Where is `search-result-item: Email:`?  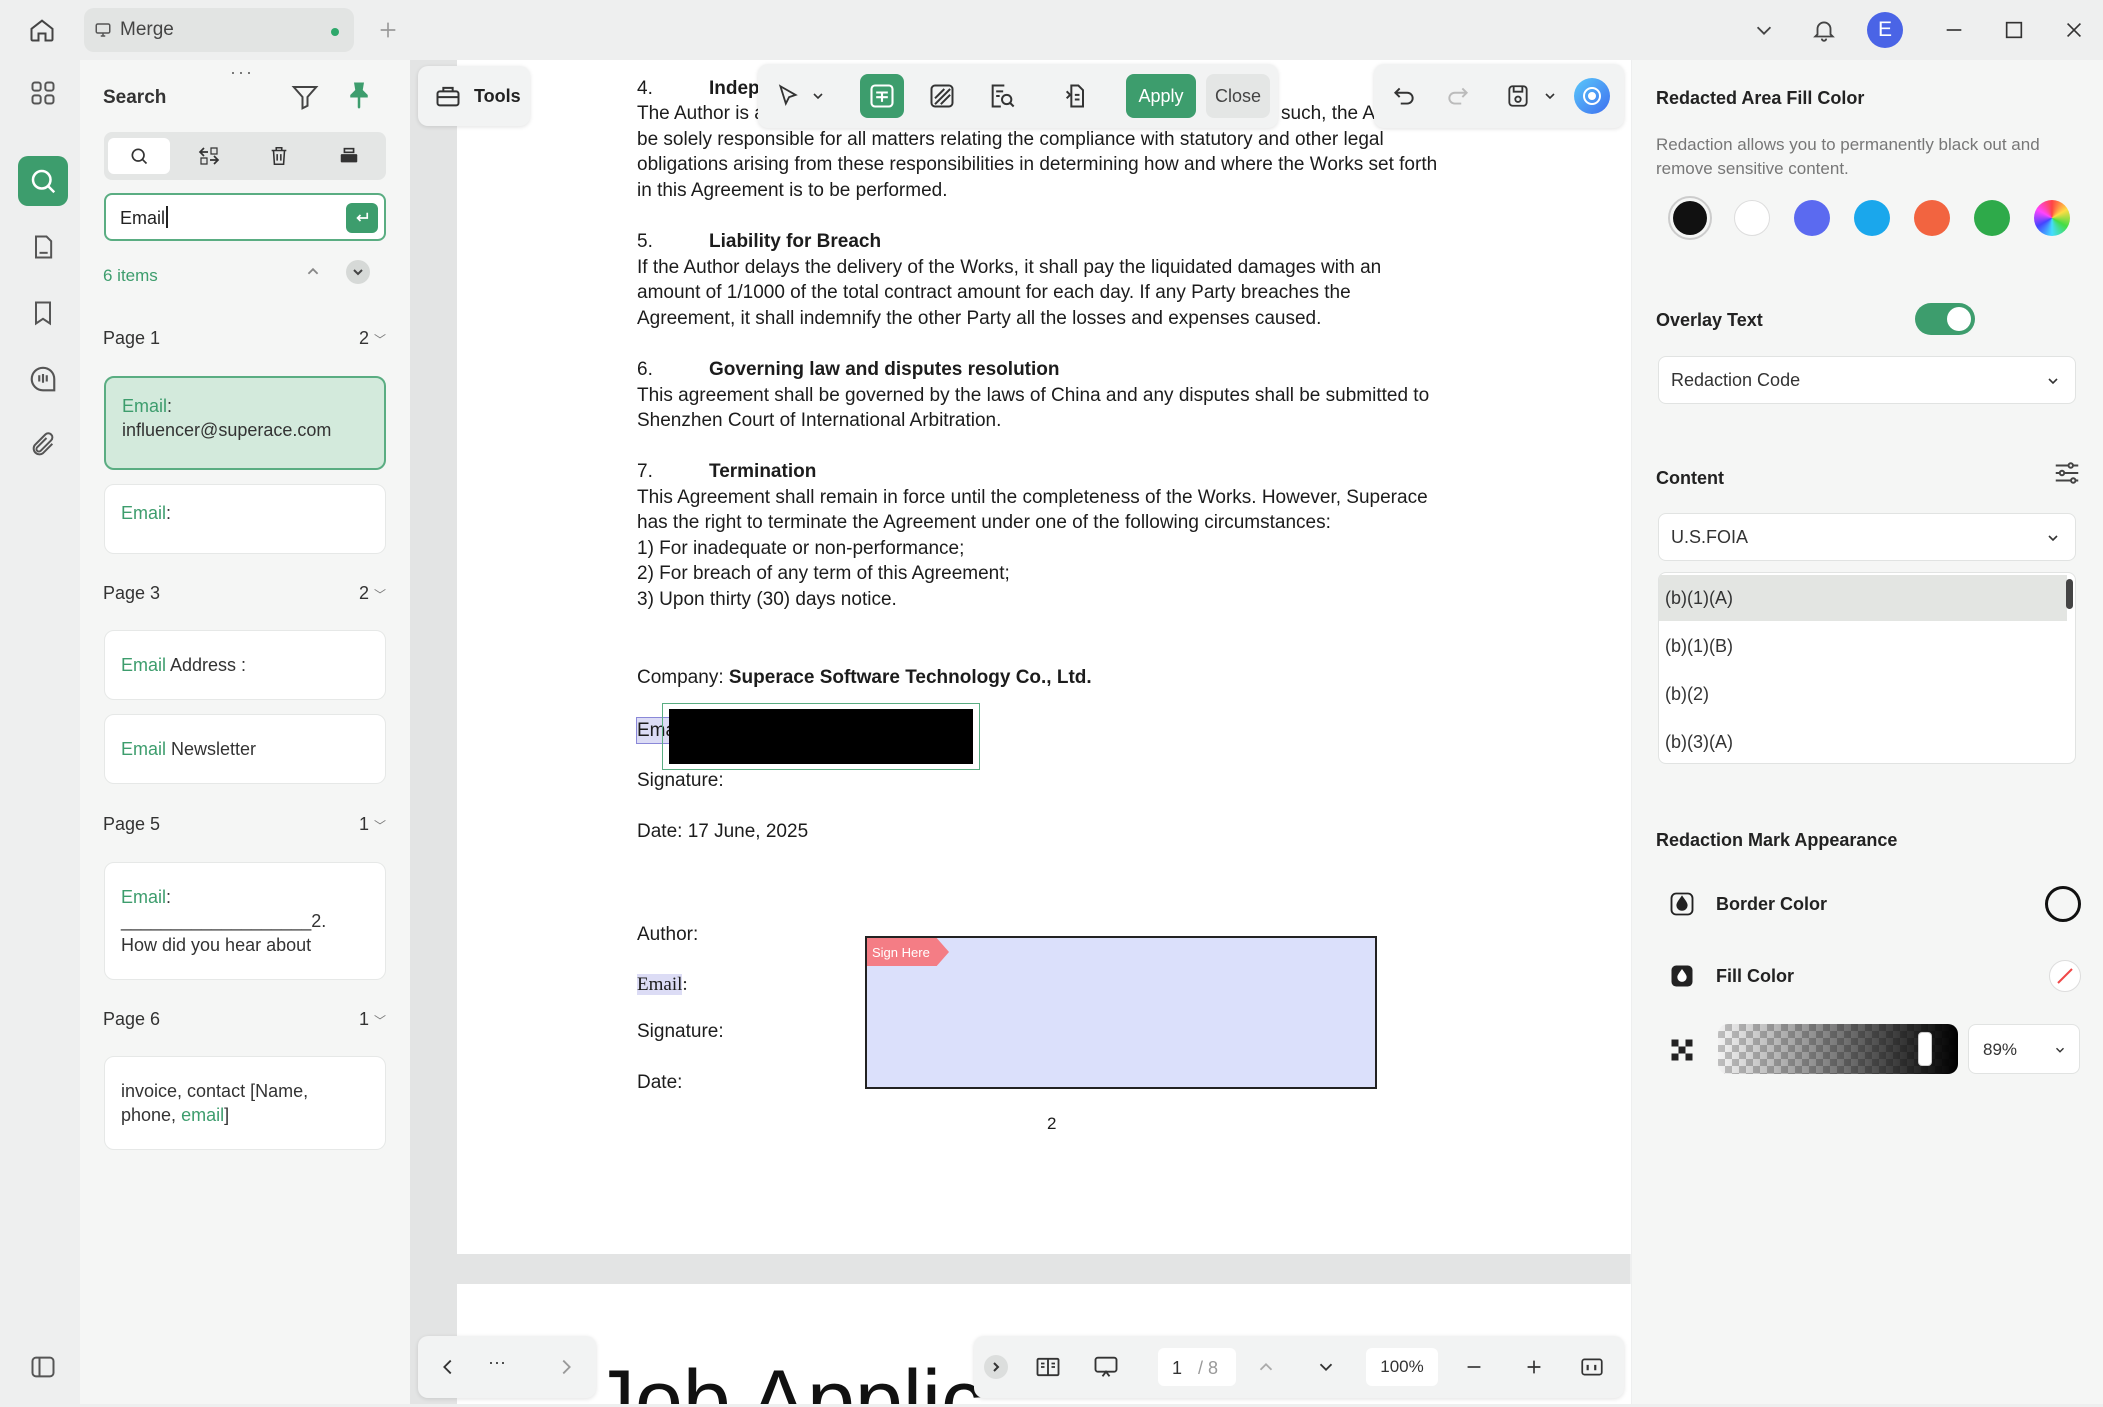
search-result-item: Email: is located at coordinates (245, 519).